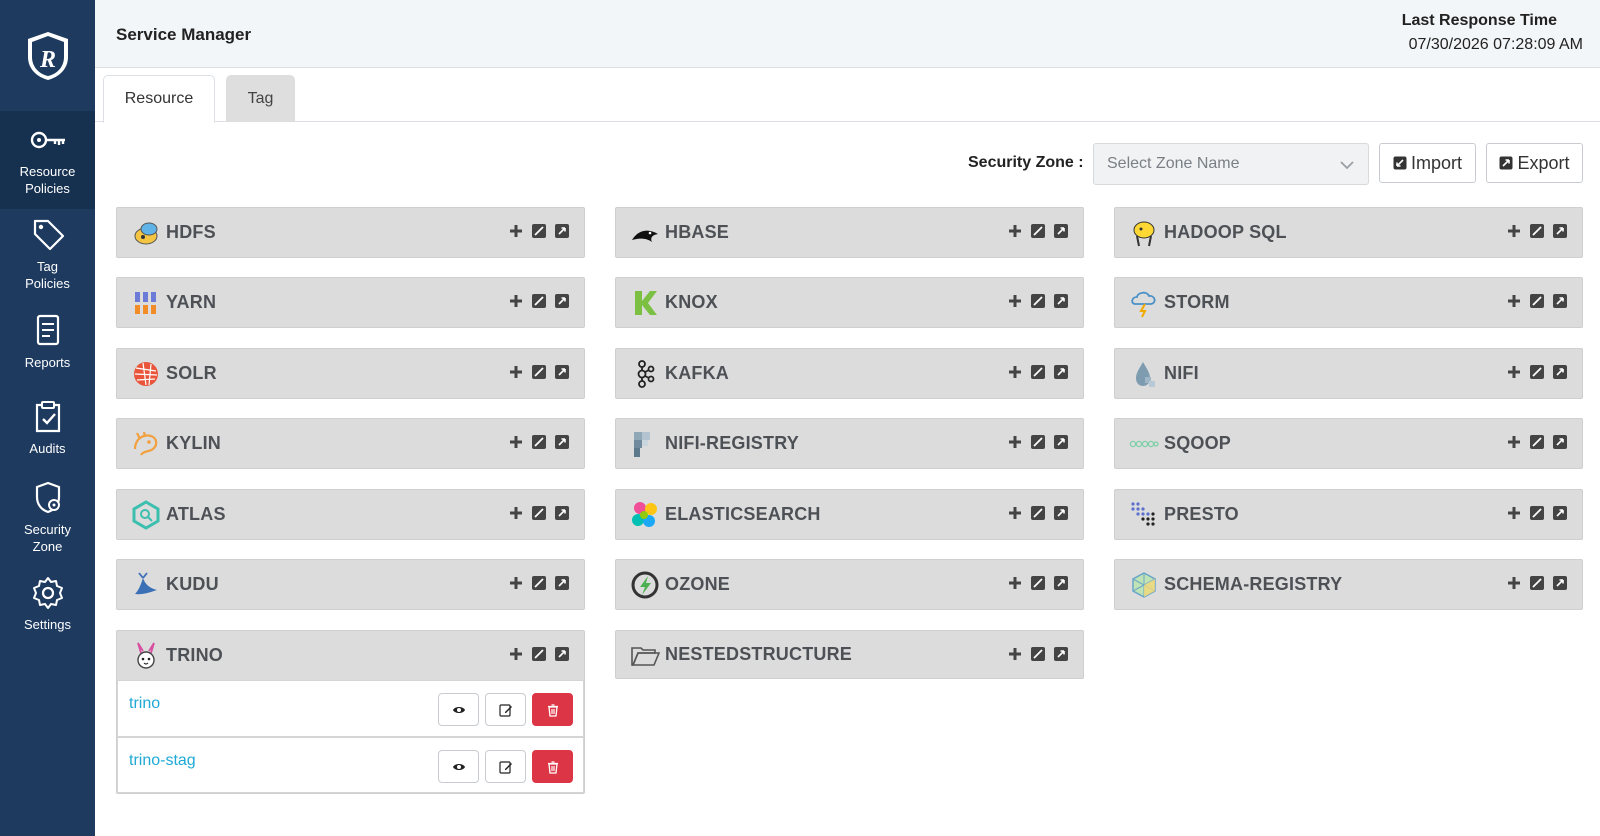 The width and height of the screenshot is (1600, 836). What do you see at coordinates (1173, 163) in the screenshot?
I see `zone-select-placeholder: Select Zone Name` at bounding box center [1173, 163].